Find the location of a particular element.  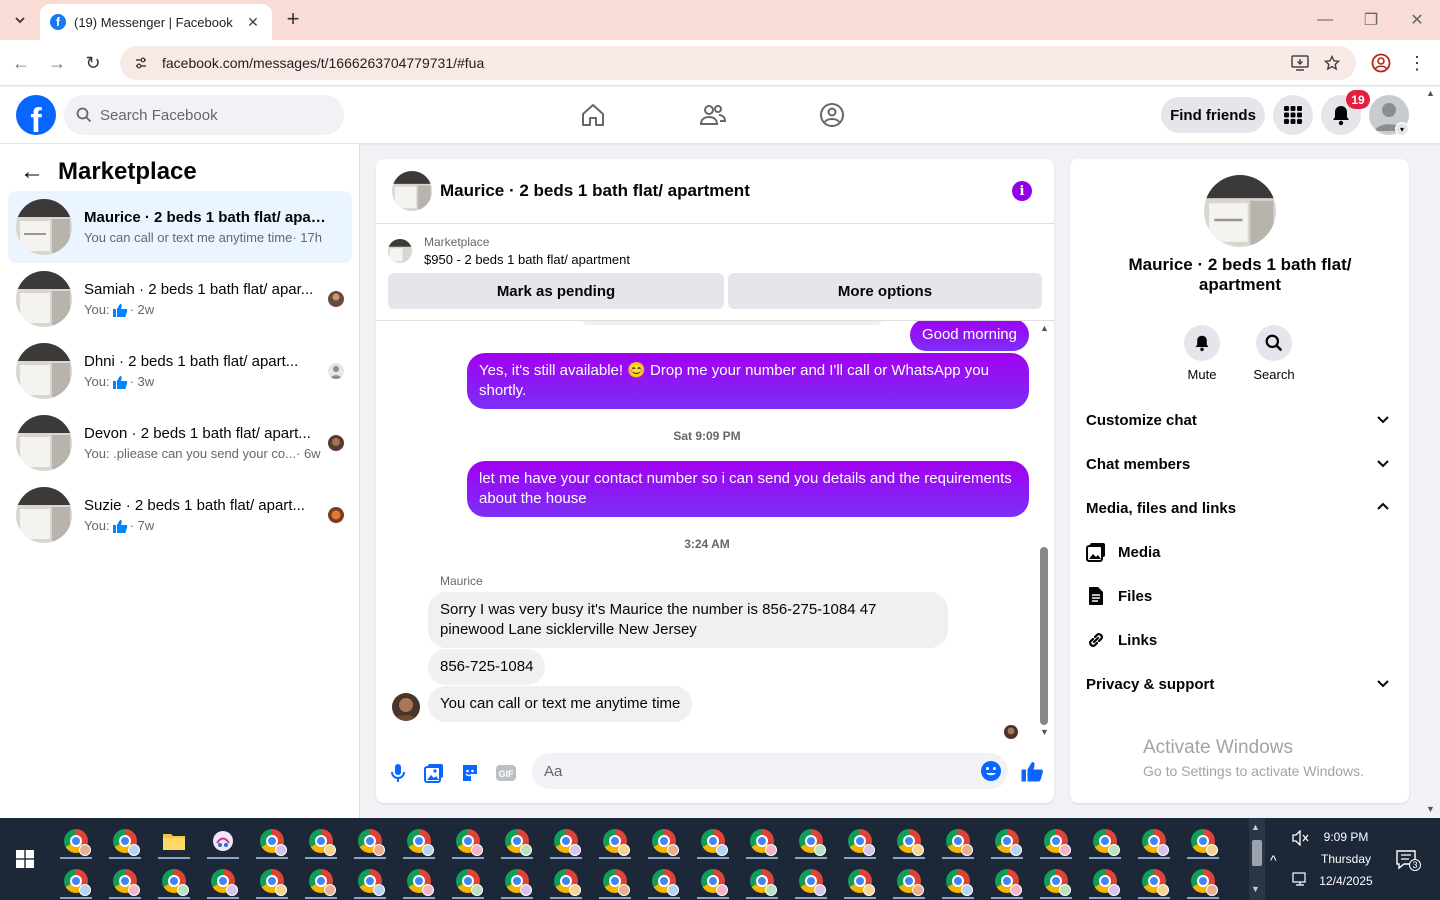

friends-nav-icon is located at coordinates (713, 115).